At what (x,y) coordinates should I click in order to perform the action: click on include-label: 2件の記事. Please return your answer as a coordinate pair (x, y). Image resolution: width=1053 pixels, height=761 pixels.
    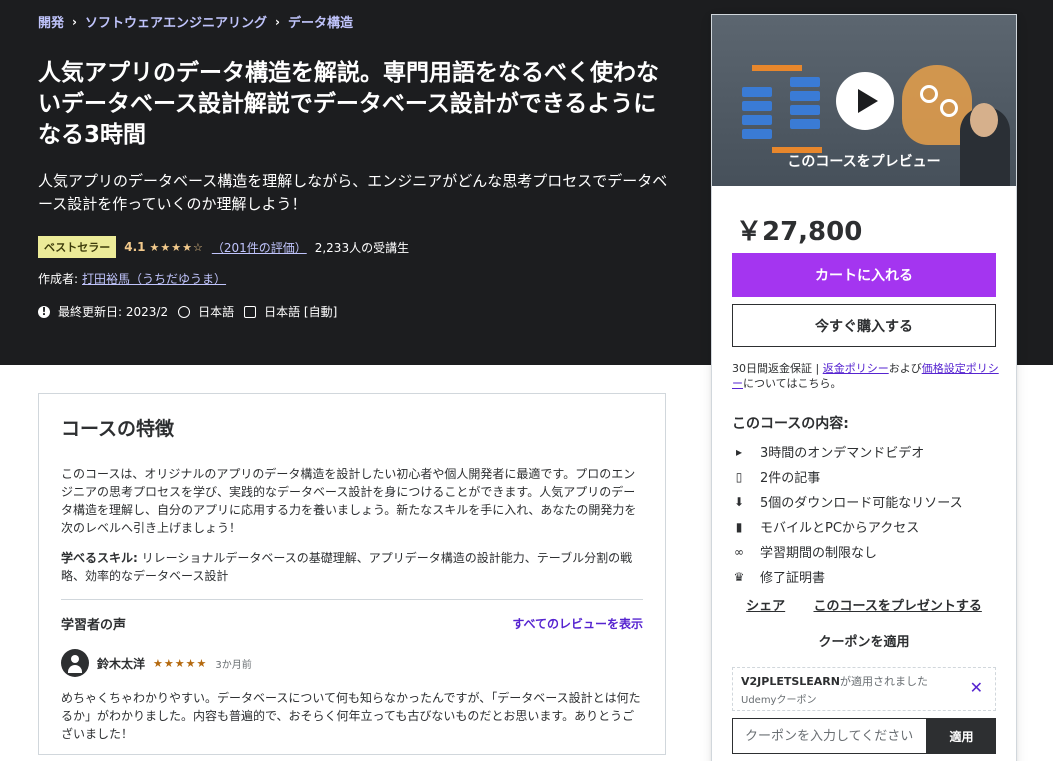
    Looking at the image, I should click on (790, 478).